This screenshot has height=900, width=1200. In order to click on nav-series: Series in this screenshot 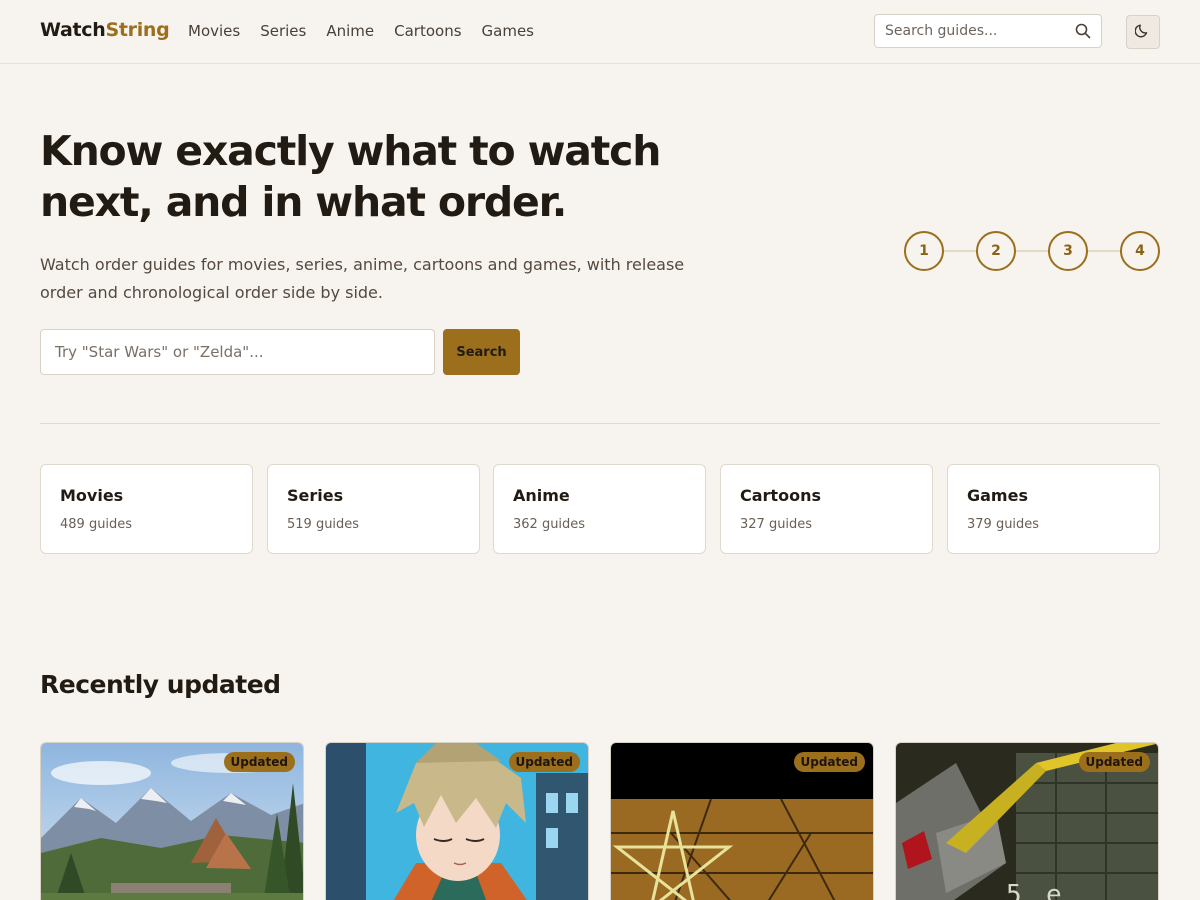, I will do `click(283, 31)`.